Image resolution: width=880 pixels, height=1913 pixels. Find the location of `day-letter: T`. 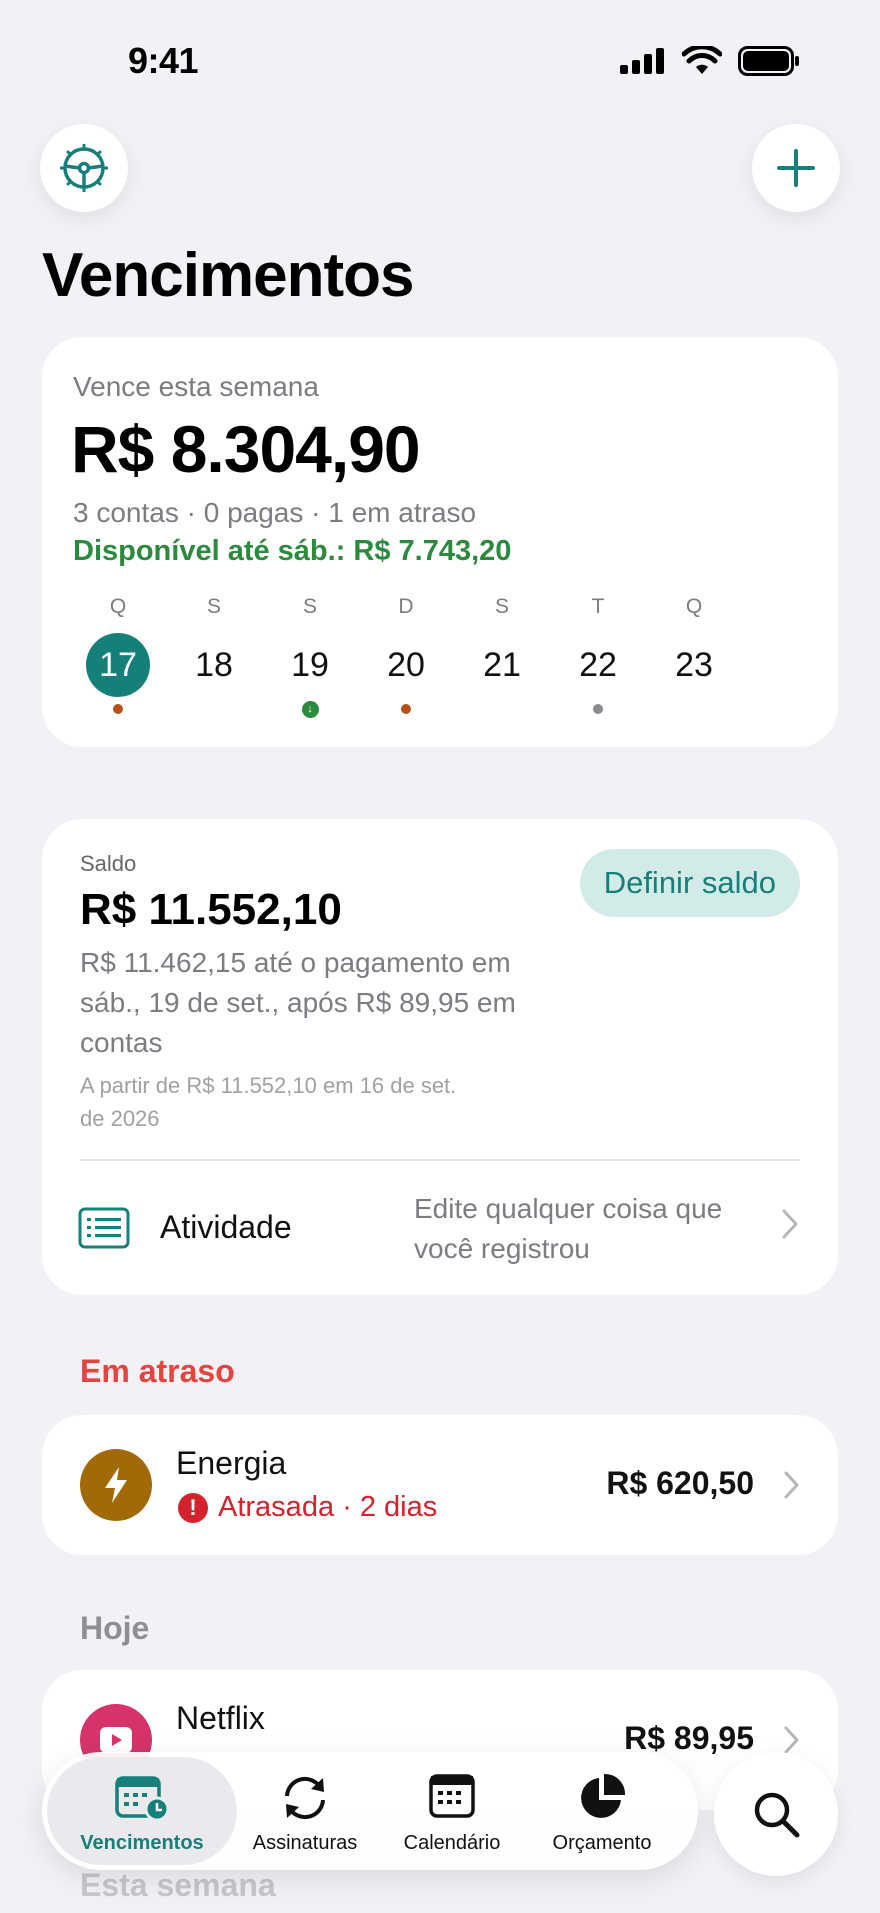

day-letter: T is located at coordinates (598, 606).